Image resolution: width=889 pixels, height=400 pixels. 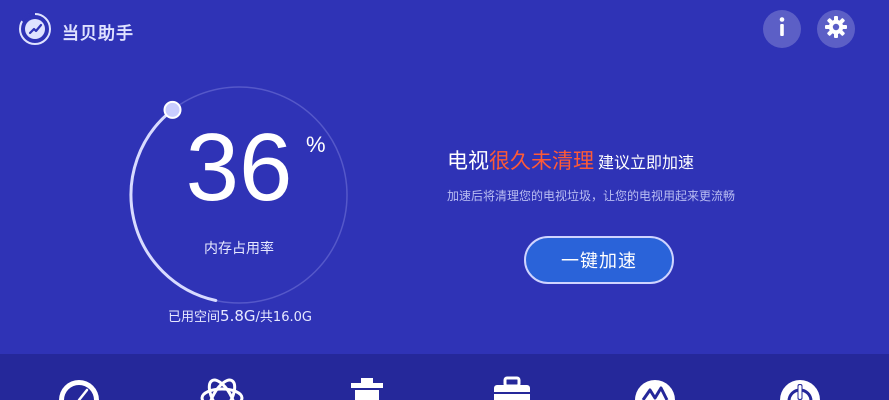 I want to click on network-speed-icon, so click(x=655, y=388).